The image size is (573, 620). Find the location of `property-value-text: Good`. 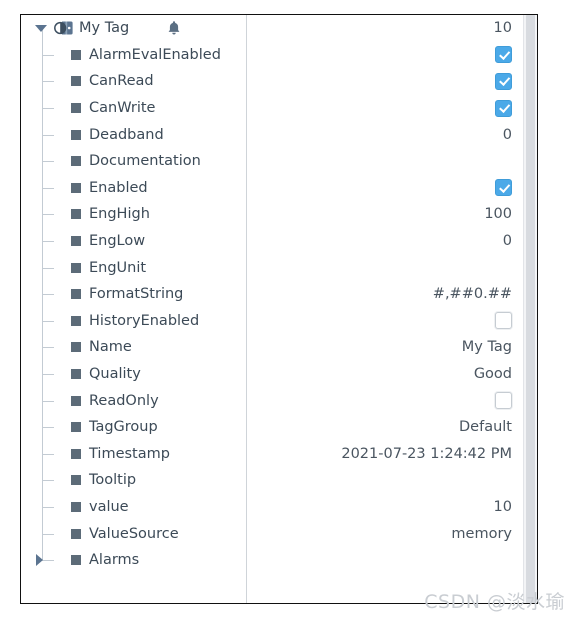

property-value-text: Good is located at coordinates (492, 374).